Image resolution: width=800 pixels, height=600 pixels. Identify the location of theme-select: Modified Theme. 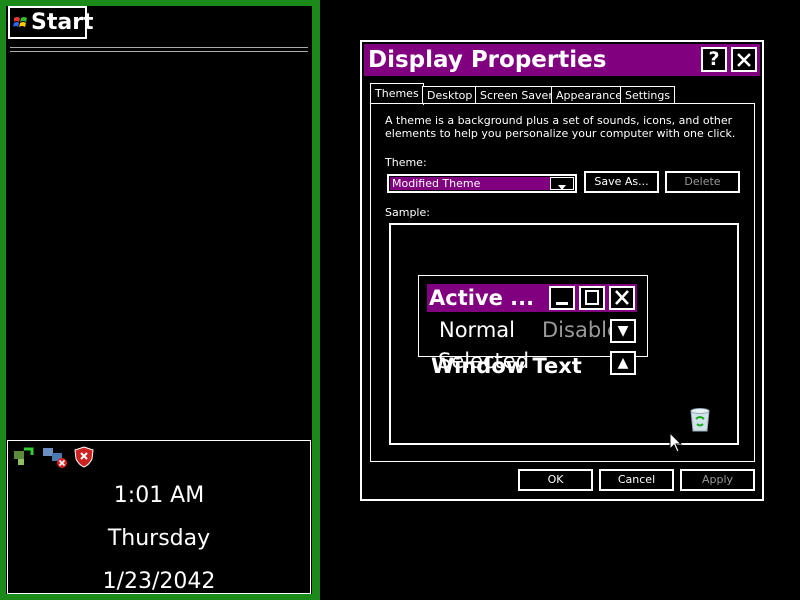
(482, 183).